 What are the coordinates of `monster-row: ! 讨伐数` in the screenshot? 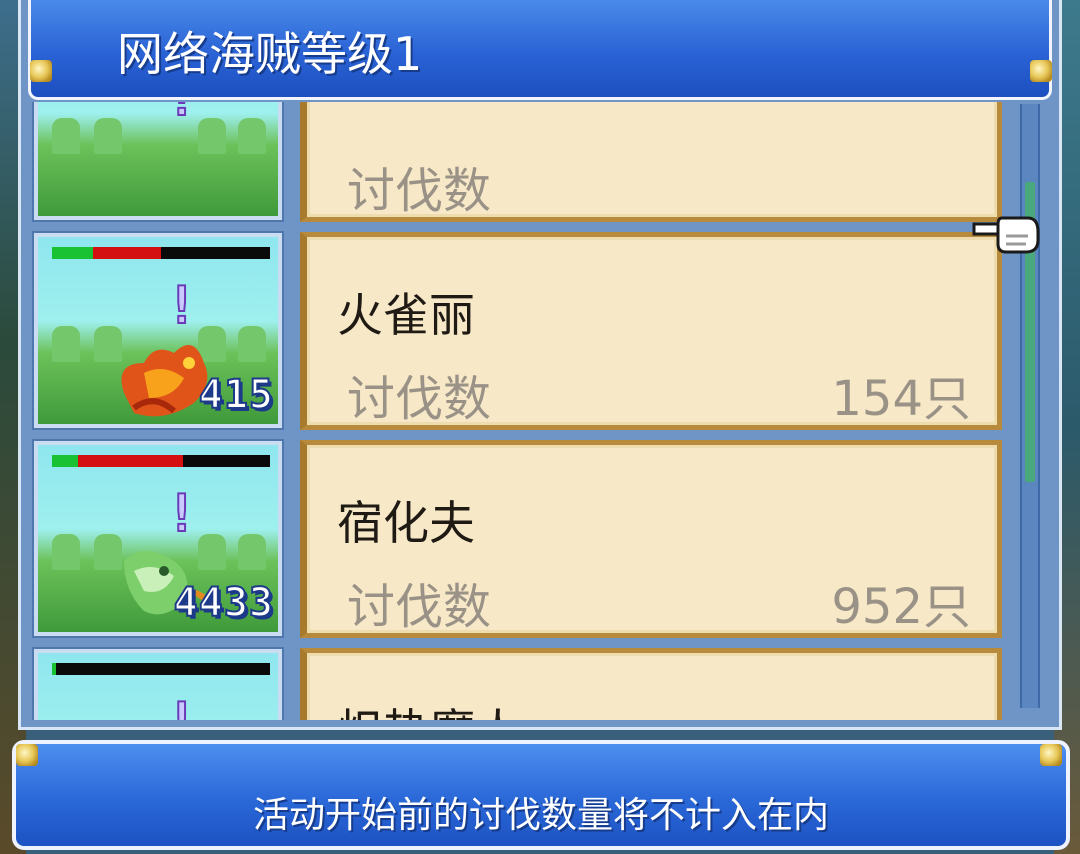 It's located at (521, 164).